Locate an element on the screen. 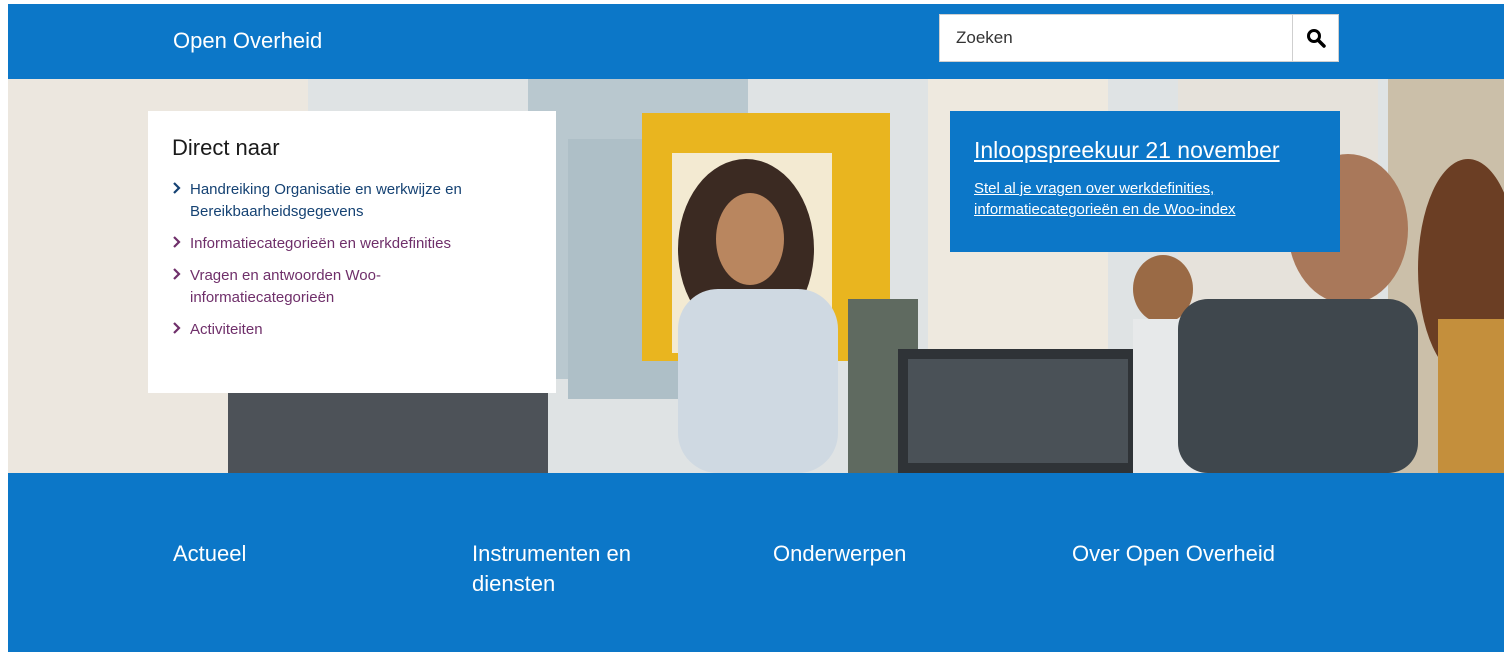 The width and height of the screenshot is (1504, 652). list-item: Informatiecategorieën en werkdefinities is located at coordinates (352, 244).